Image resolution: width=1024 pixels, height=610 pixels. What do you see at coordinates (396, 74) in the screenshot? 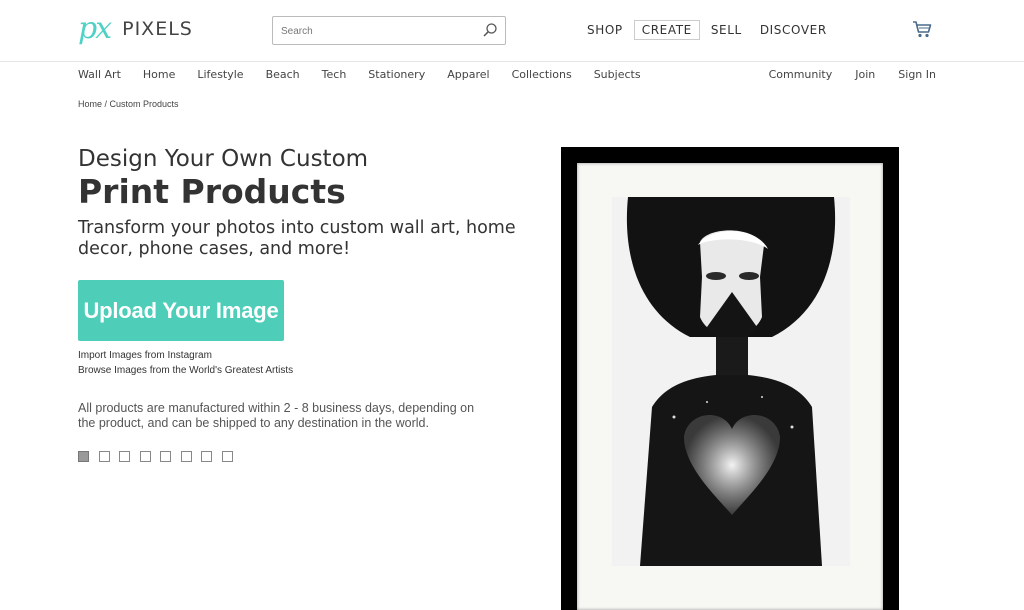
I see `subnav-stationery: Stationery` at bounding box center [396, 74].